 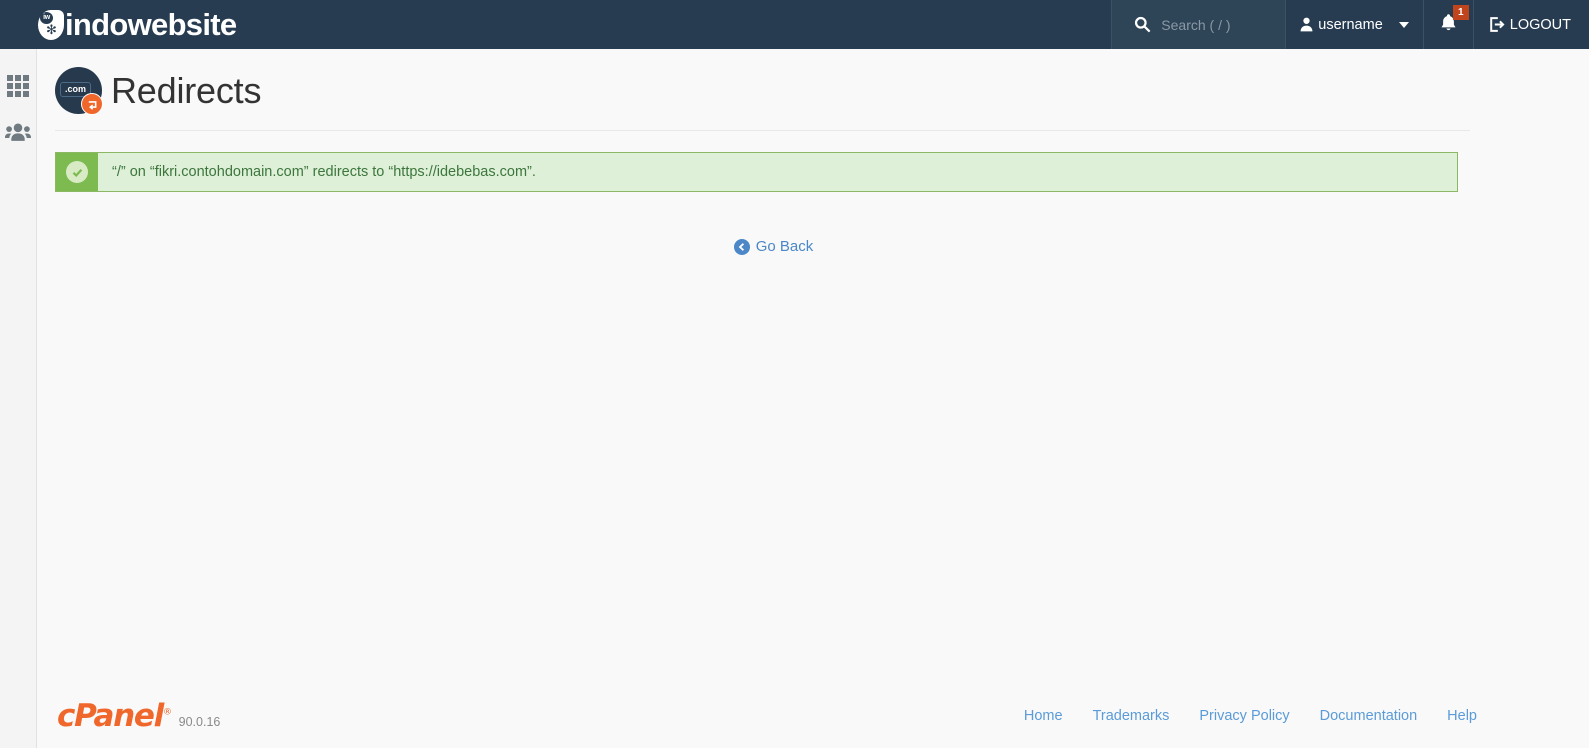 I want to click on footer-link-documentation: Documentation, so click(x=1369, y=716).